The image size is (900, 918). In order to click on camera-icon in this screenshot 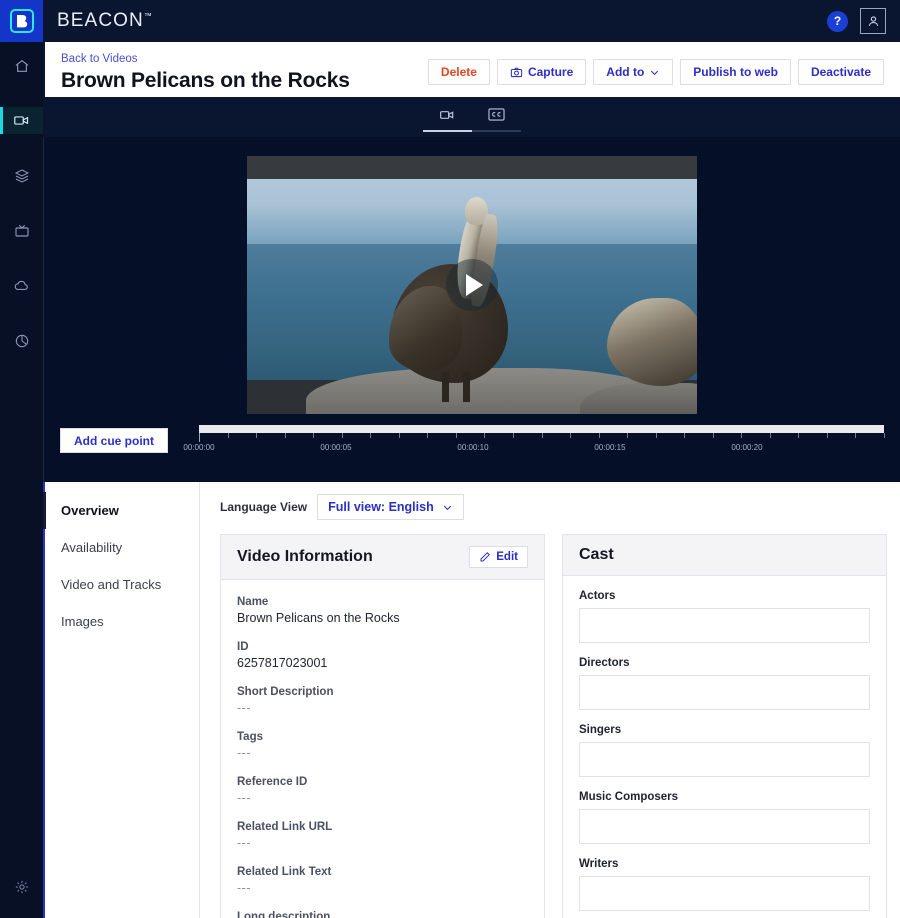, I will do `click(516, 72)`.